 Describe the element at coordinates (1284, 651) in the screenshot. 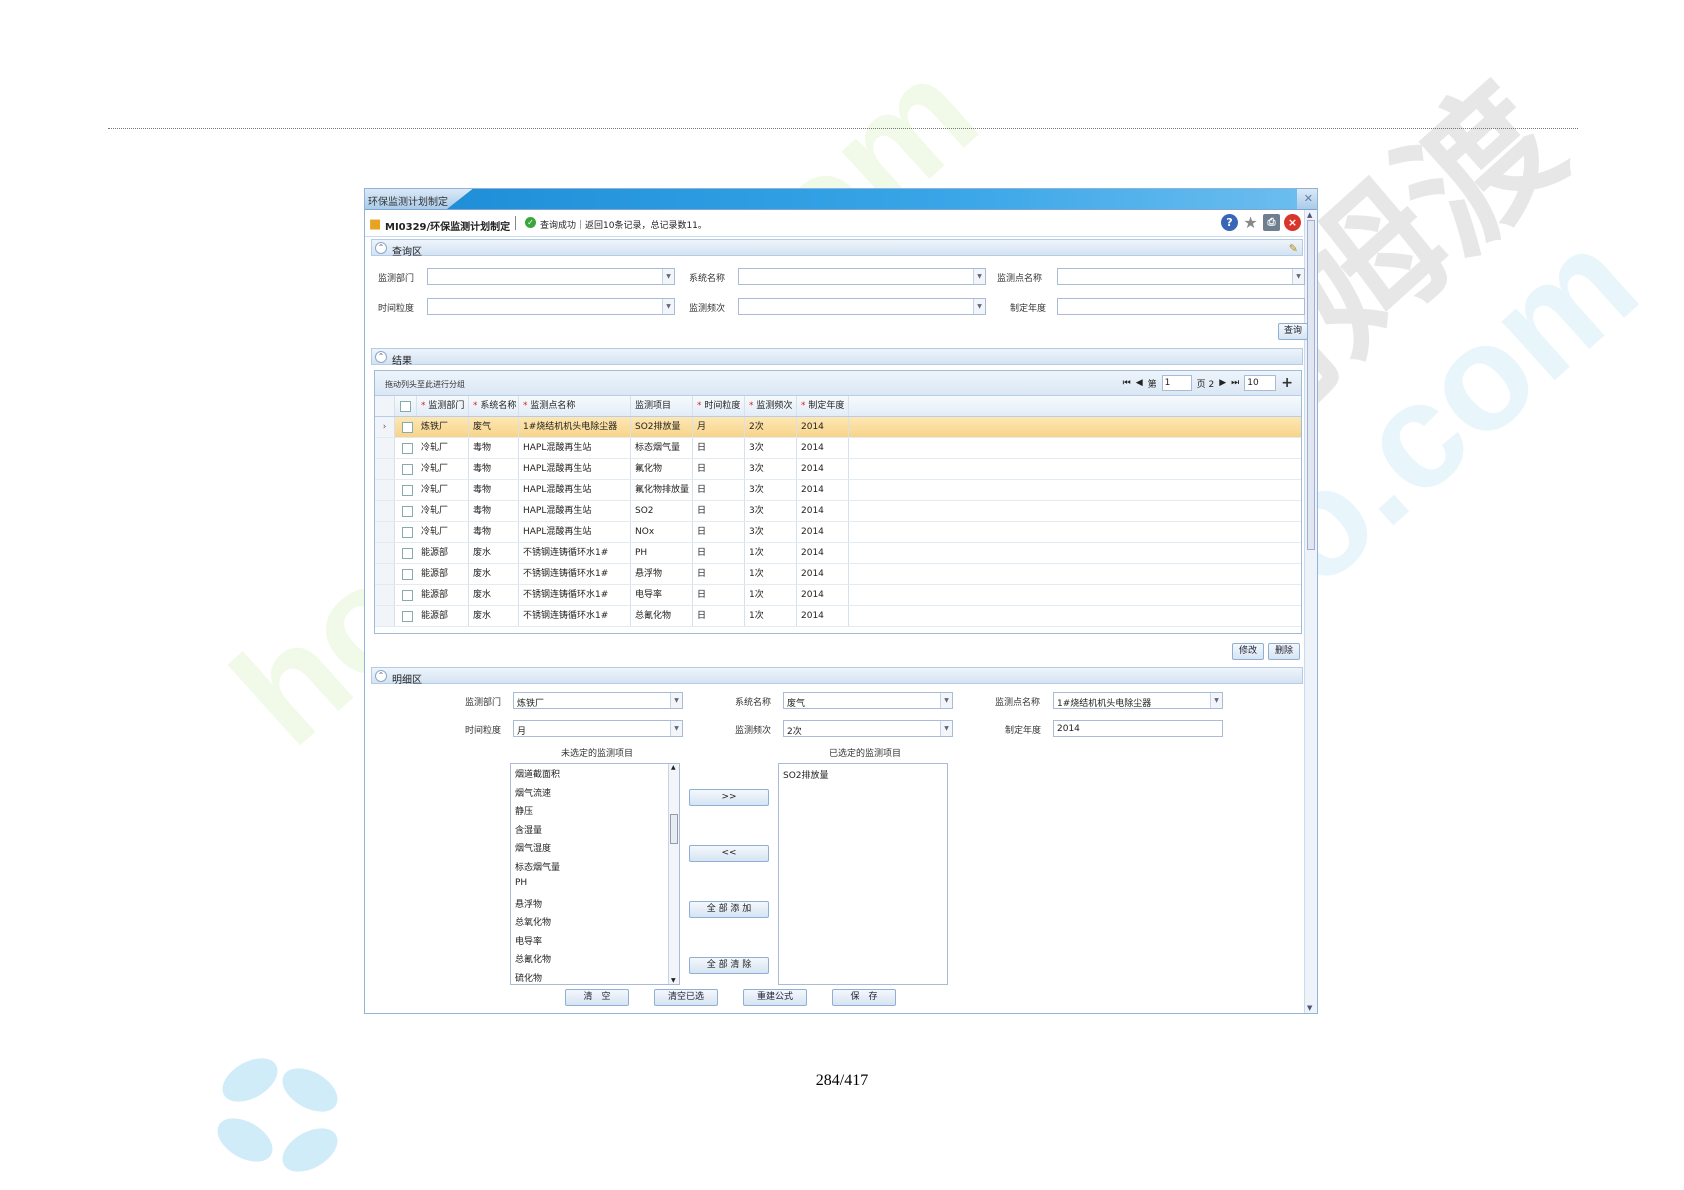

I see `delete-button: 删除` at that location.